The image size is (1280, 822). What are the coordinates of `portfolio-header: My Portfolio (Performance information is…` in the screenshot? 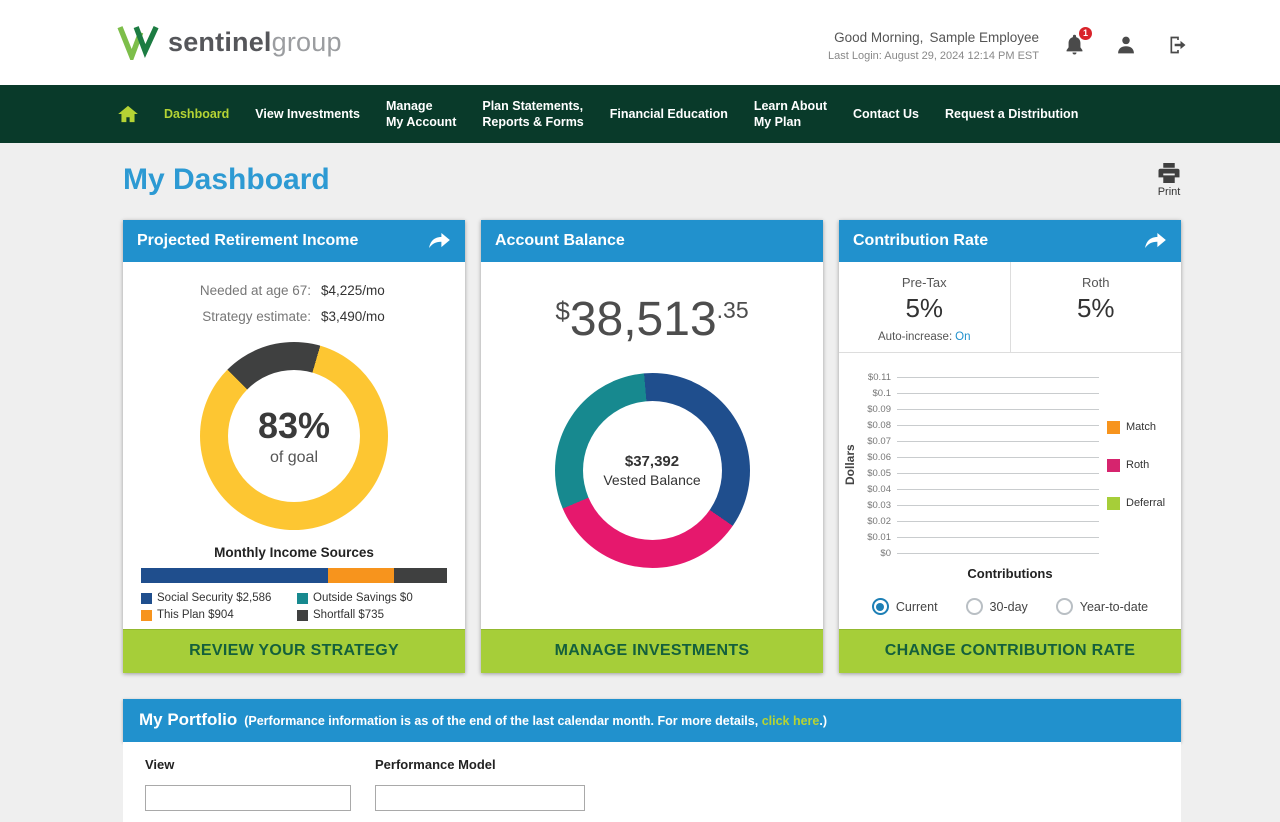 It's located at (652, 720).